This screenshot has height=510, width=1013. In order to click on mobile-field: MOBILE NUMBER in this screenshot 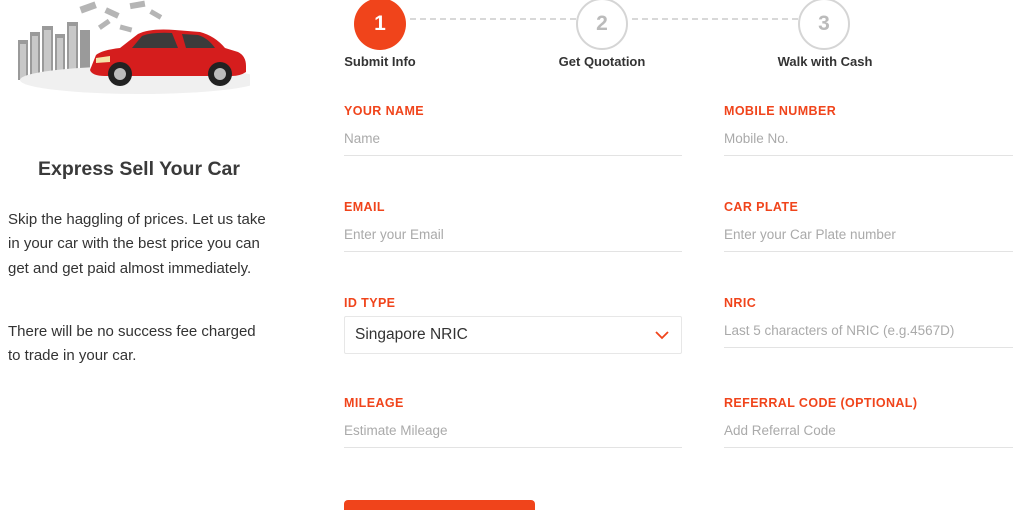, I will do `click(868, 130)`.